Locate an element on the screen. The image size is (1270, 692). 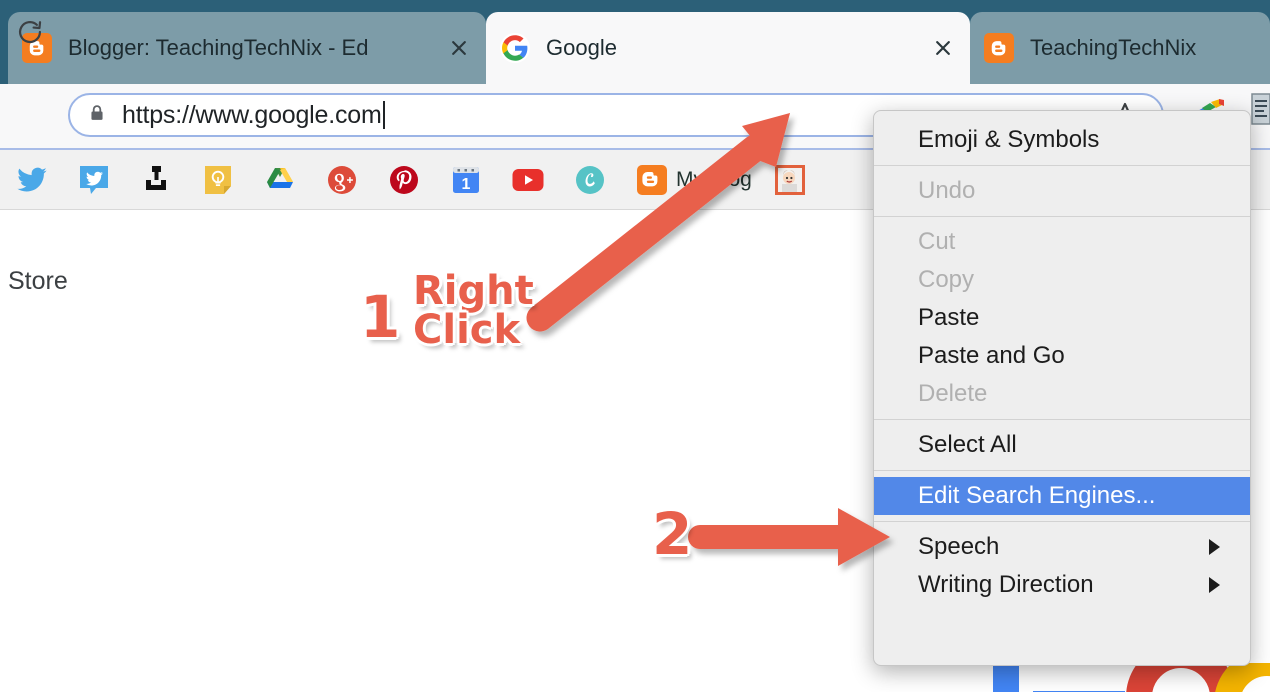
address-bar-text: https://www.google.com is located at coordinates (252, 114).